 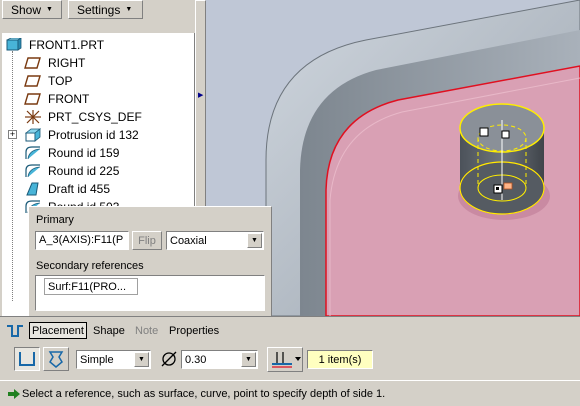 What do you see at coordinates (15, 331) in the screenshot?
I see `hole-tool-icon` at bounding box center [15, 331].